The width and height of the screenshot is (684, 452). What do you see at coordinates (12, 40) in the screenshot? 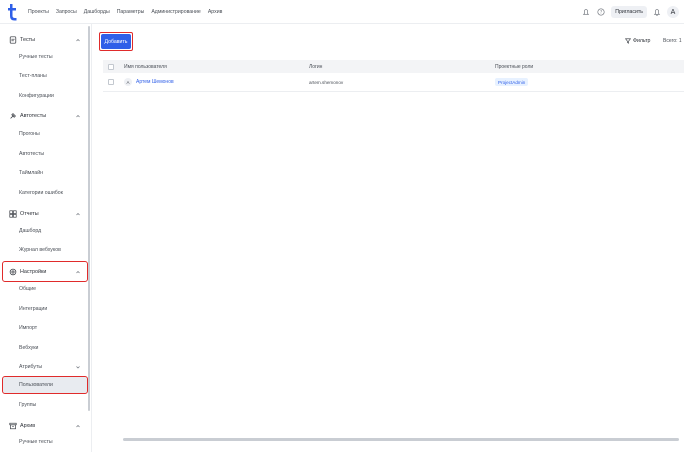
I see `tests-icon` at bounding box center [12, 40].